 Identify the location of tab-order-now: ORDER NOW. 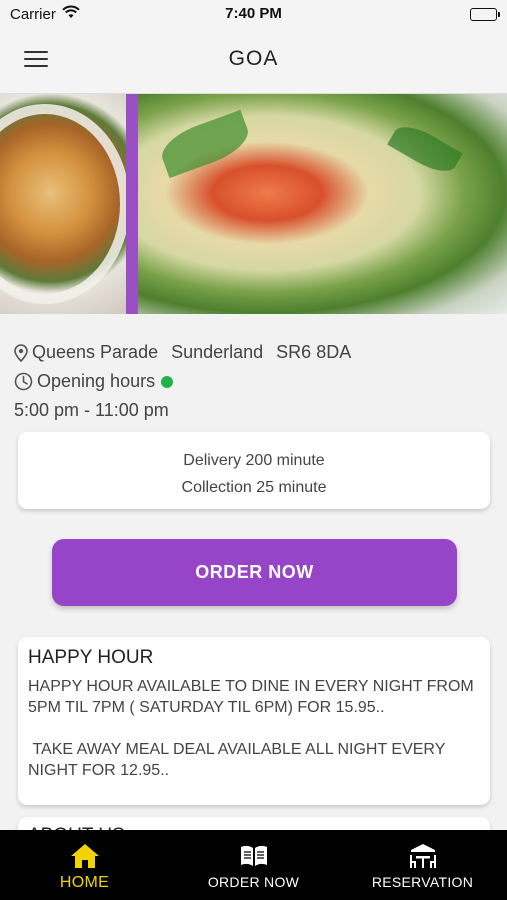
(253, 865).